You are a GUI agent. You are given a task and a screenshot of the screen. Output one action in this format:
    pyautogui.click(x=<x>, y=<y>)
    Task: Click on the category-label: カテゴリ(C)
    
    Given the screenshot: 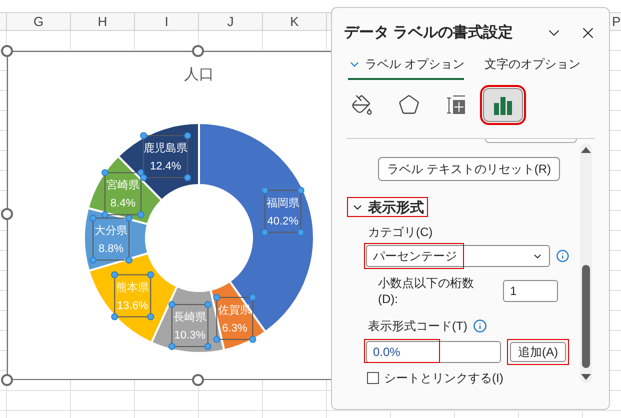 What is the action you would take?
    pyautogui.click(x=401, y=232)
    